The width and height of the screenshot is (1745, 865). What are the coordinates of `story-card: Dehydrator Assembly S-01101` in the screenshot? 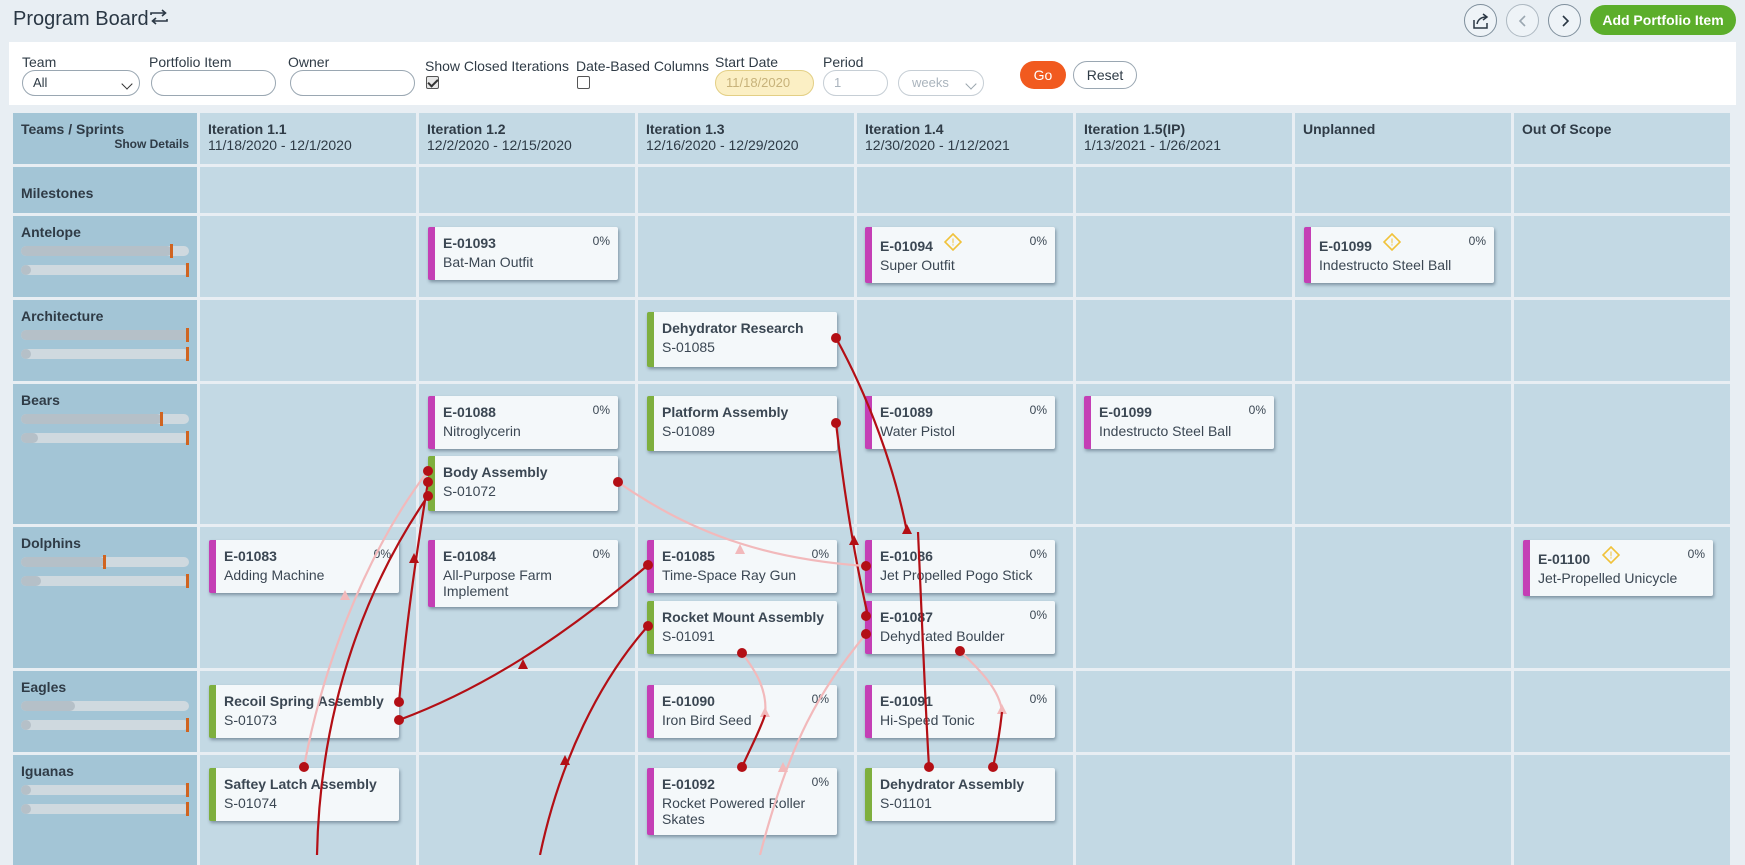 It's located at (960, 794).